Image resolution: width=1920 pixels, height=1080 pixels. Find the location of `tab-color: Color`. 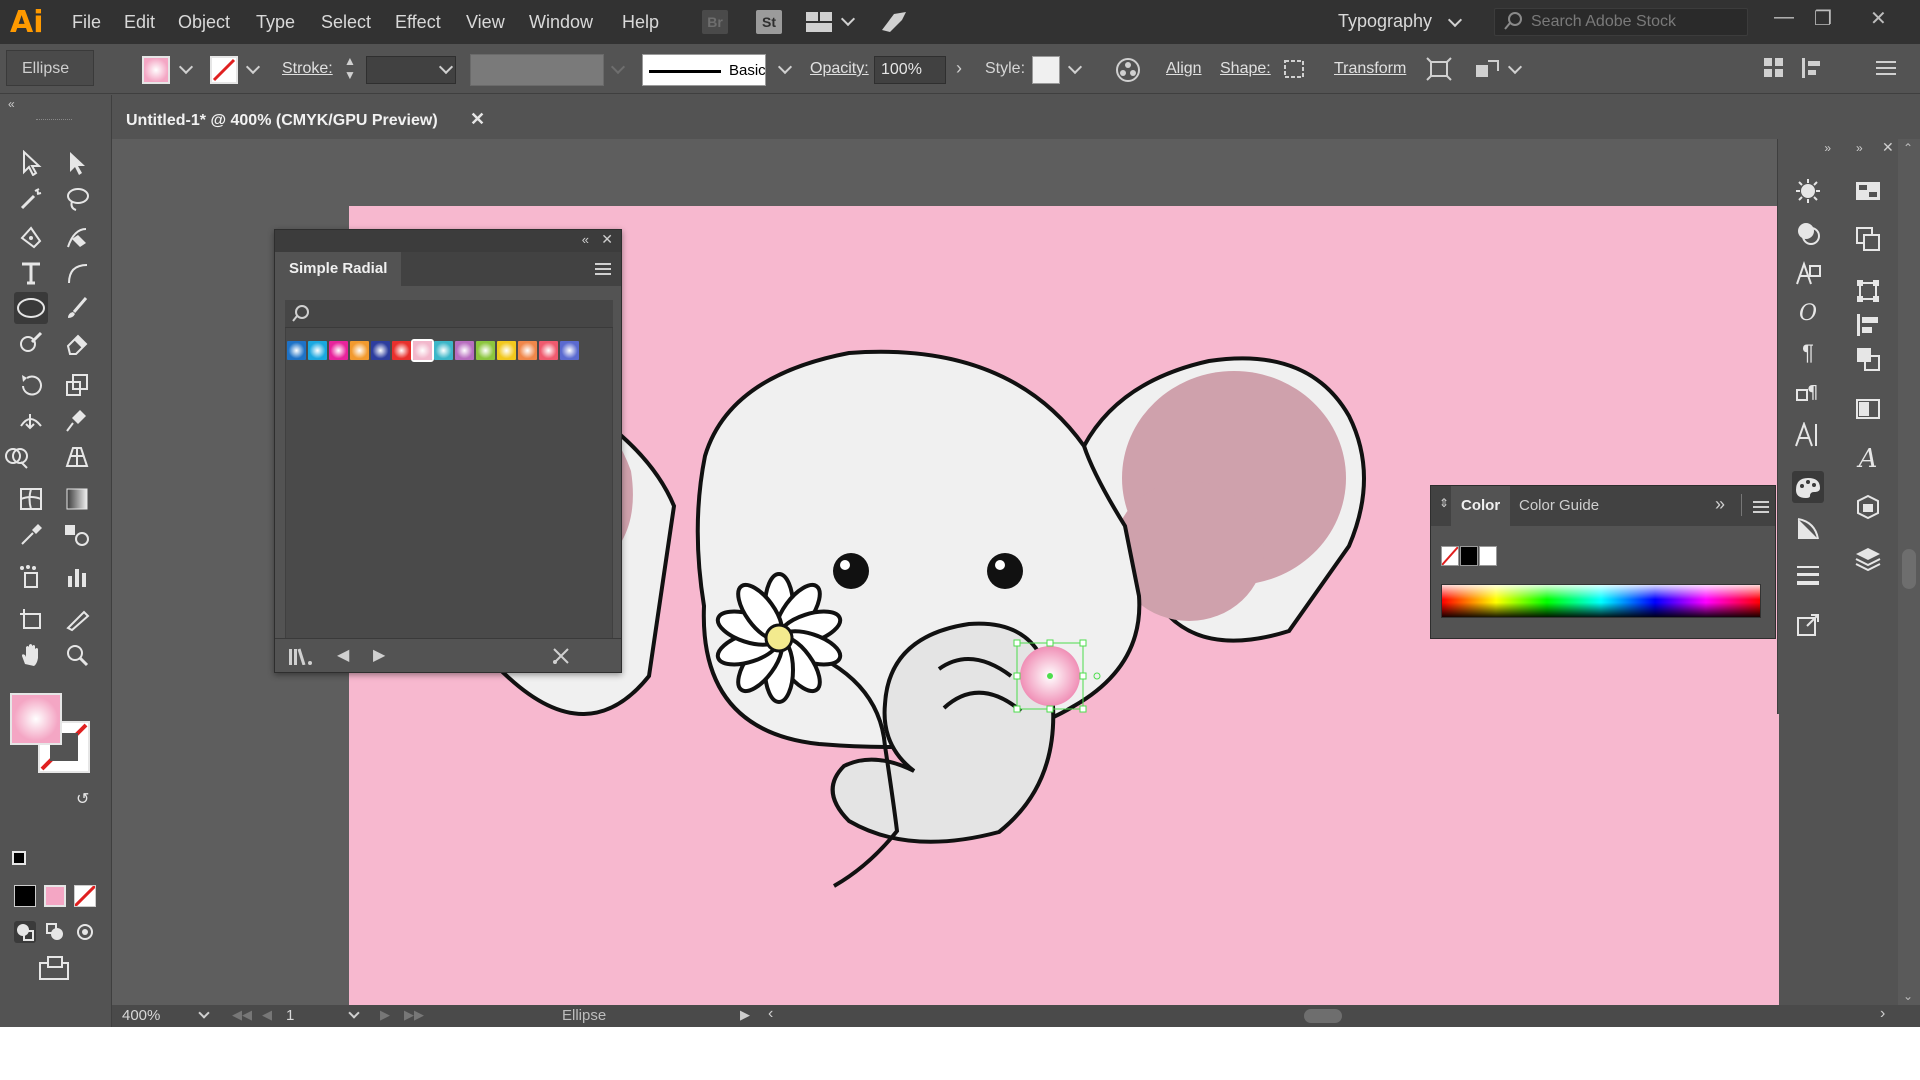

tab-color: Color is located at coordinates (1481, 506).